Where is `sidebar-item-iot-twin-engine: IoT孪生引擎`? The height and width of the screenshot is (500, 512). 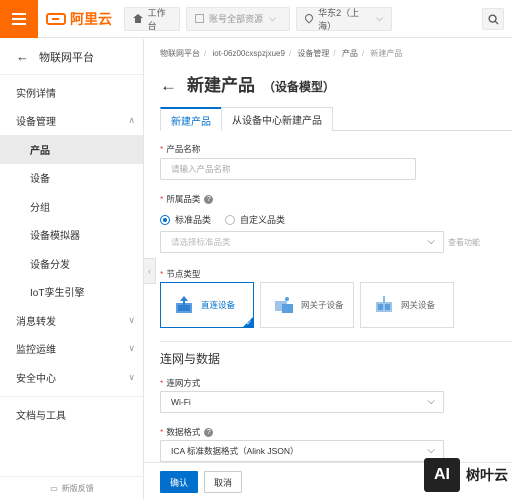
sidebar-item-iot-twin-engine: IoT孪生引擎 is located at coordinates (71, 292).